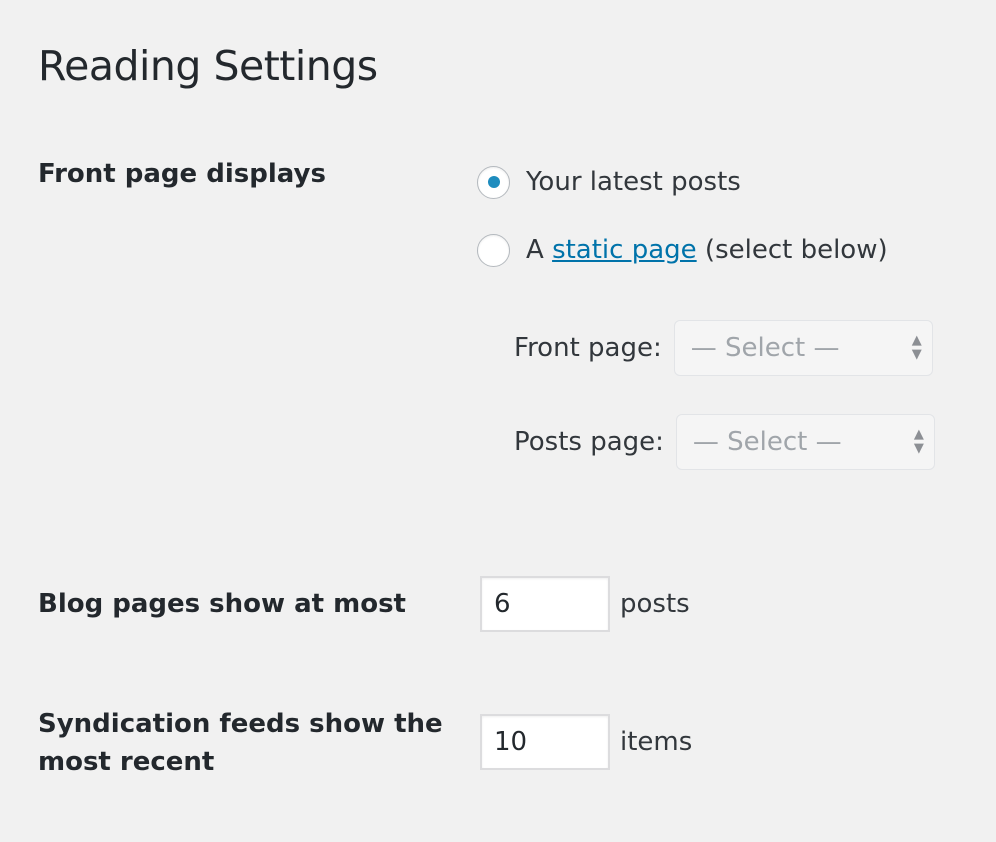  I want to click on latest-posts-option: Your latest posts, so click(609, 182).